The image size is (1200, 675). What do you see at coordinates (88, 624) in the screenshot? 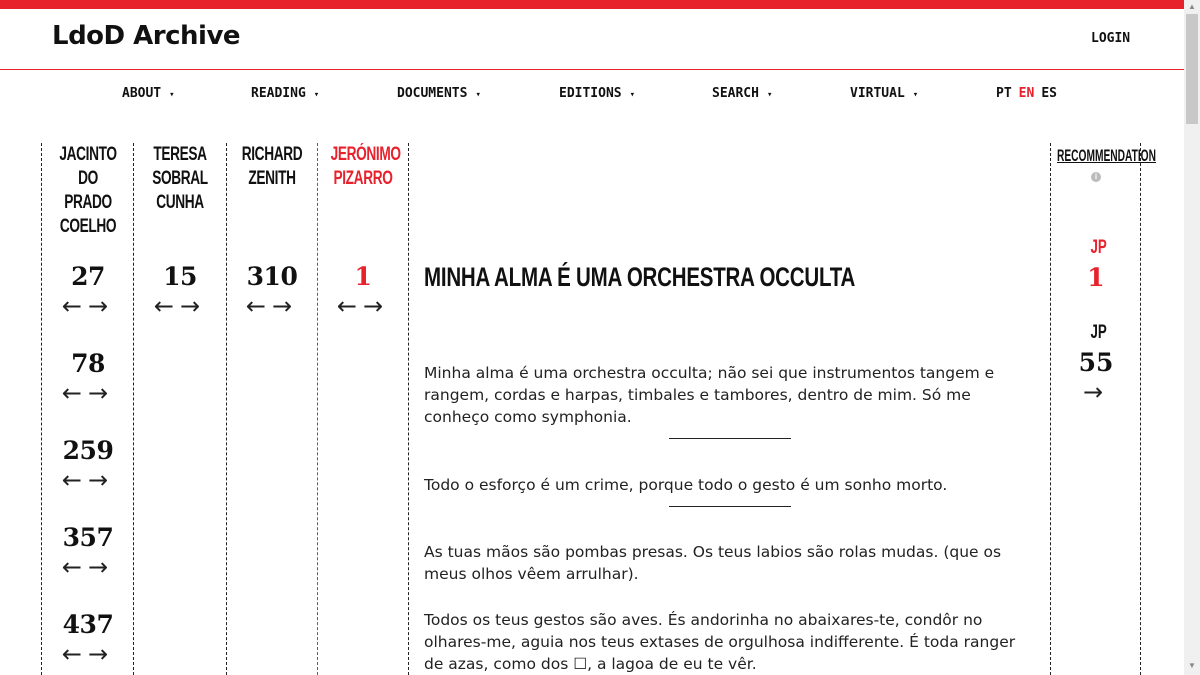
I see `fragment-number: 437` at bounding box center [88, 624].